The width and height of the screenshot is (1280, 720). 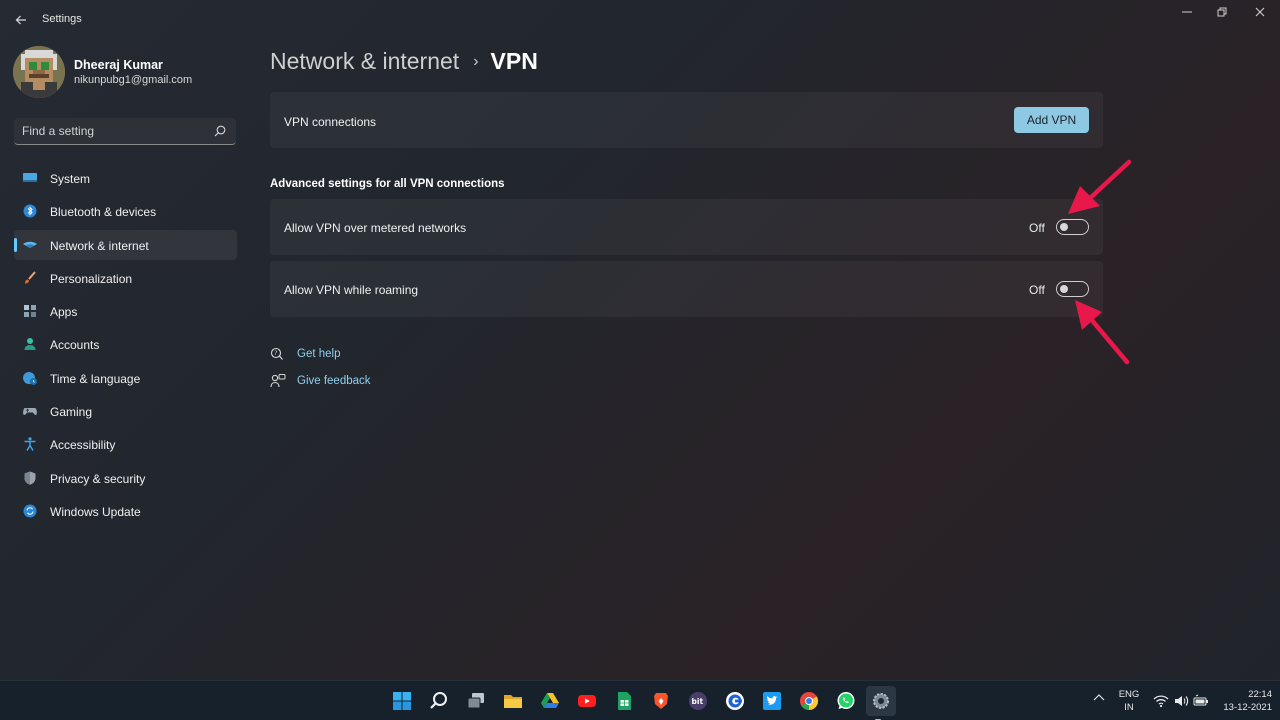 I want to click on sidebar-item-label: Bluetooth & devices, so click(x=103, y=212).